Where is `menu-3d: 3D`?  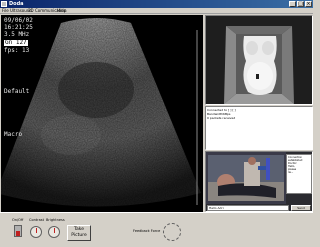 menu-3d: 3D is located at coordinates (31, 11).